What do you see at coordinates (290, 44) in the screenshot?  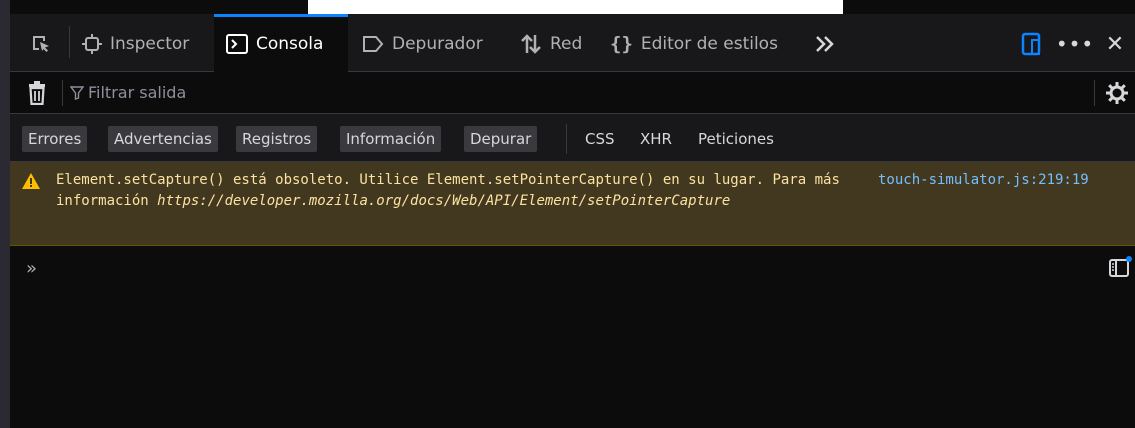 I see `tab-console-label: Consola` at bounding box center [290, 44].